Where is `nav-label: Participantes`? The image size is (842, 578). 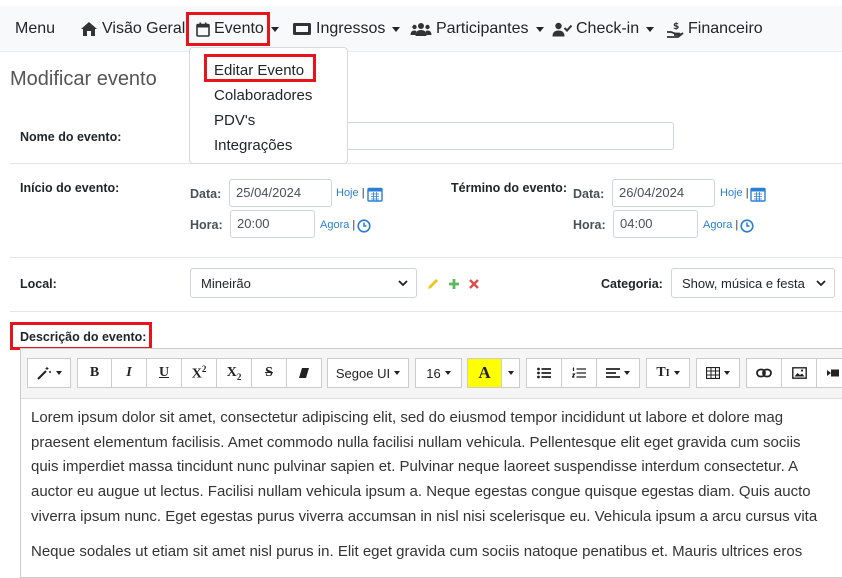 nav-label: Participantes is located at coordinates (482, 28).